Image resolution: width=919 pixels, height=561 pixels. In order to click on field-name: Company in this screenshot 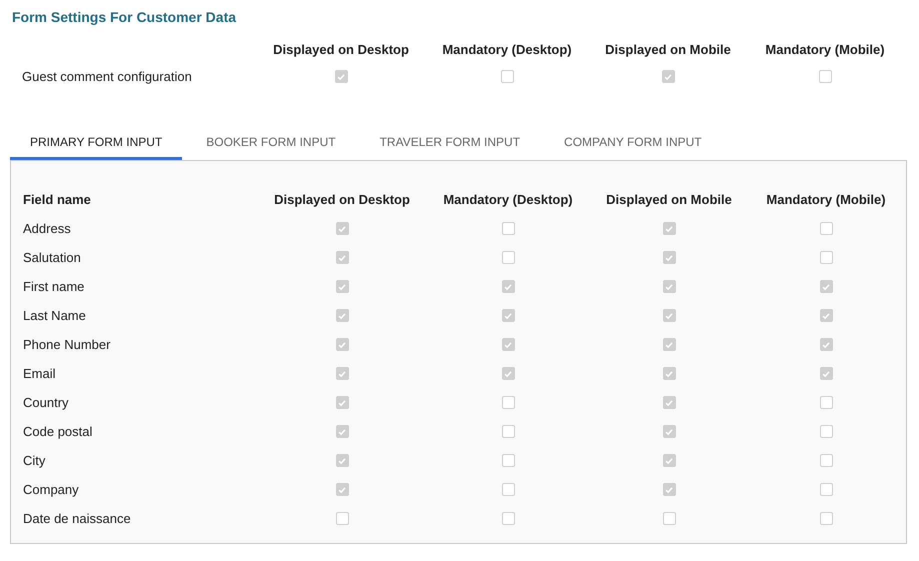, I will do `click(51, 489)`.